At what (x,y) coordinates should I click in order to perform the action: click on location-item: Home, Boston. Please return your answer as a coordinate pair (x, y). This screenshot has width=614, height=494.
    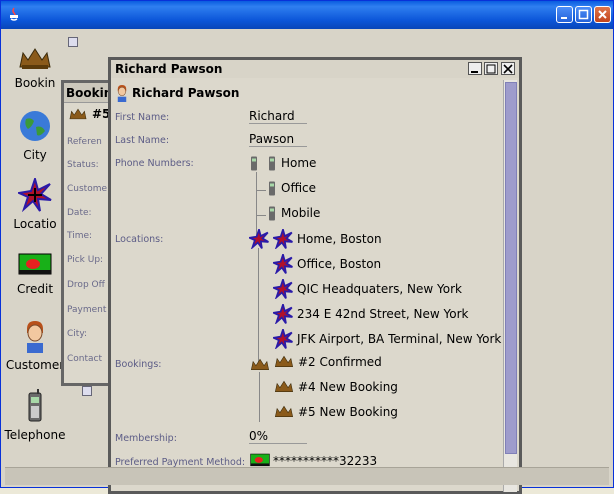
    Looking at the image, I should click on (327, 239).